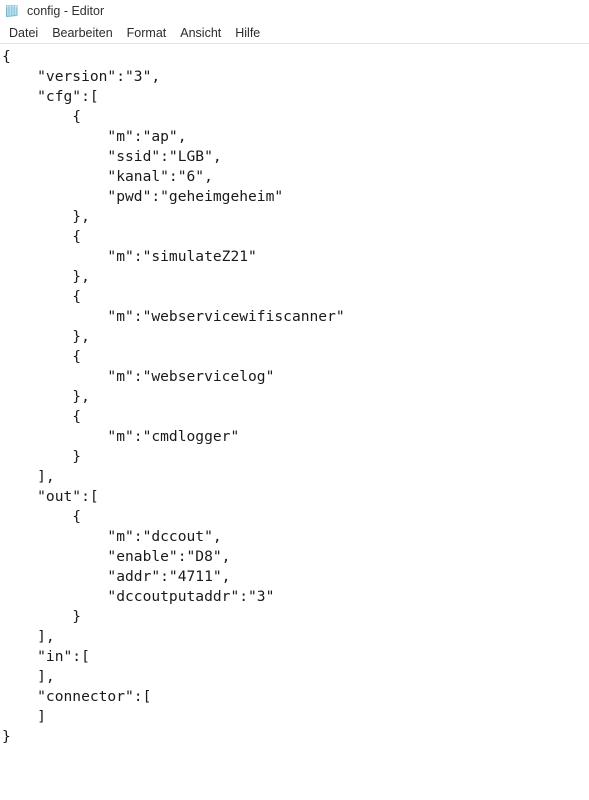  I want to click on menu-item-bearbeiten: Bearbeiten, so click(82, 33).